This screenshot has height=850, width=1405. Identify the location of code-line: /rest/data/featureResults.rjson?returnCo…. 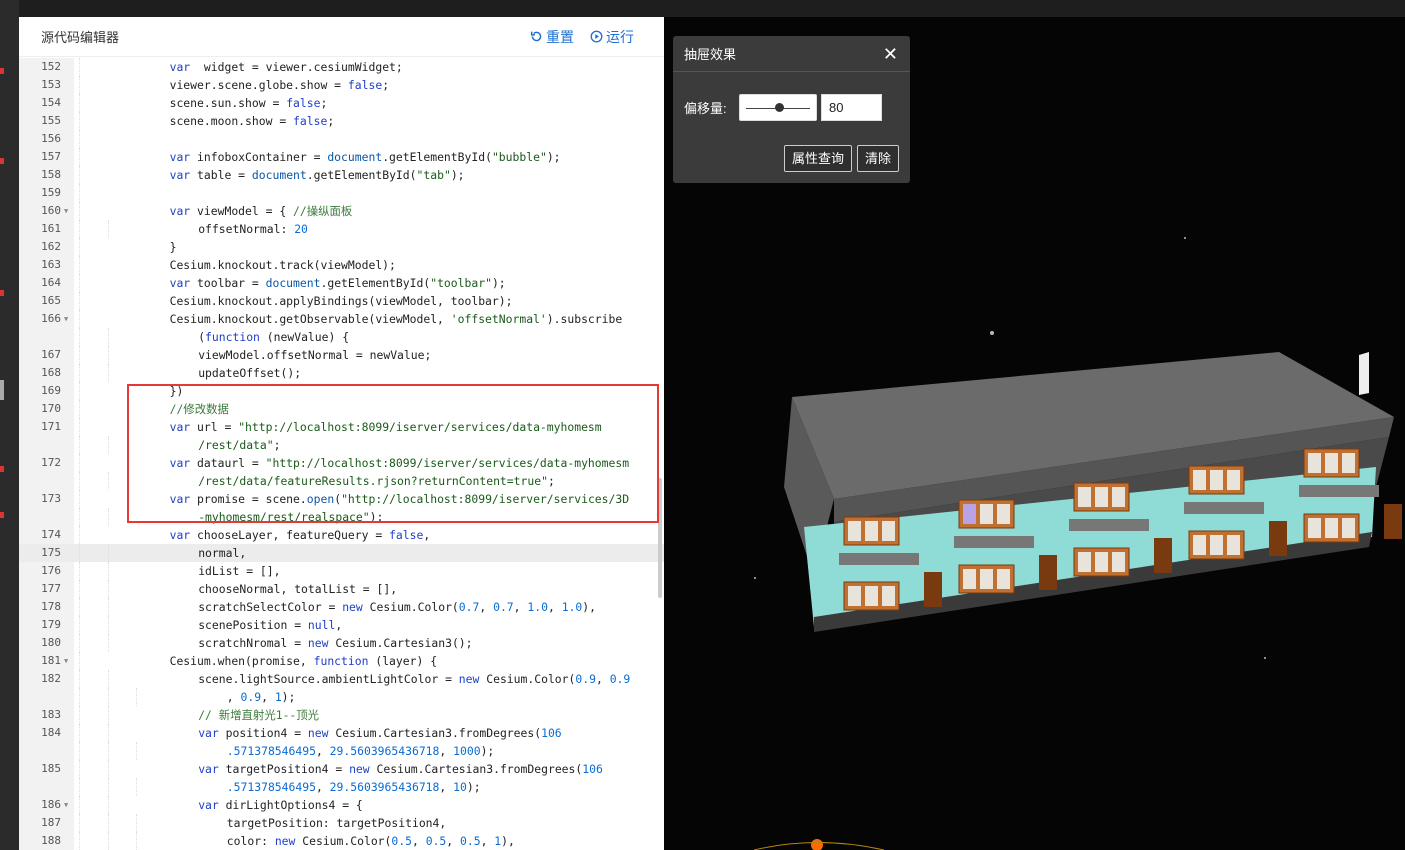
(341, 481).